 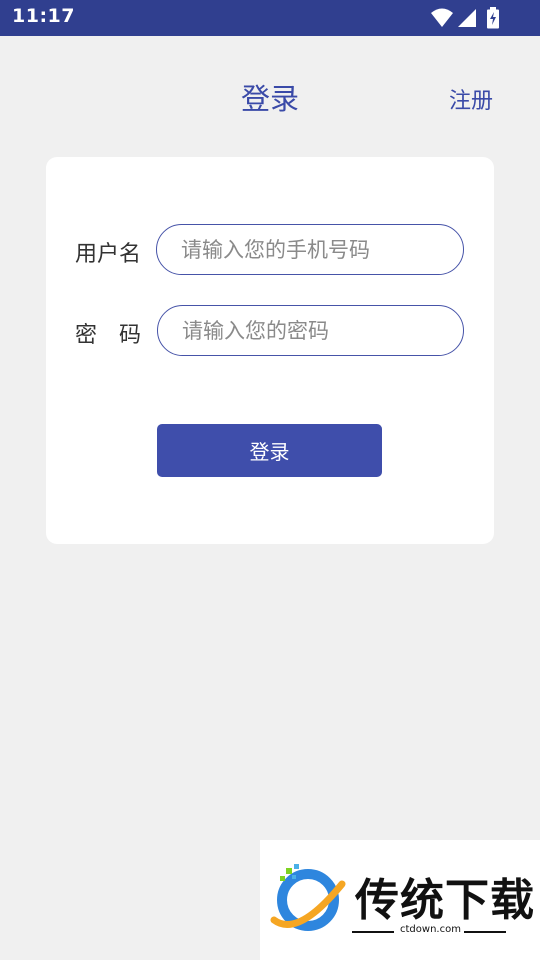 I want to click on username-label: 用户名, so click(x=108, y=254).